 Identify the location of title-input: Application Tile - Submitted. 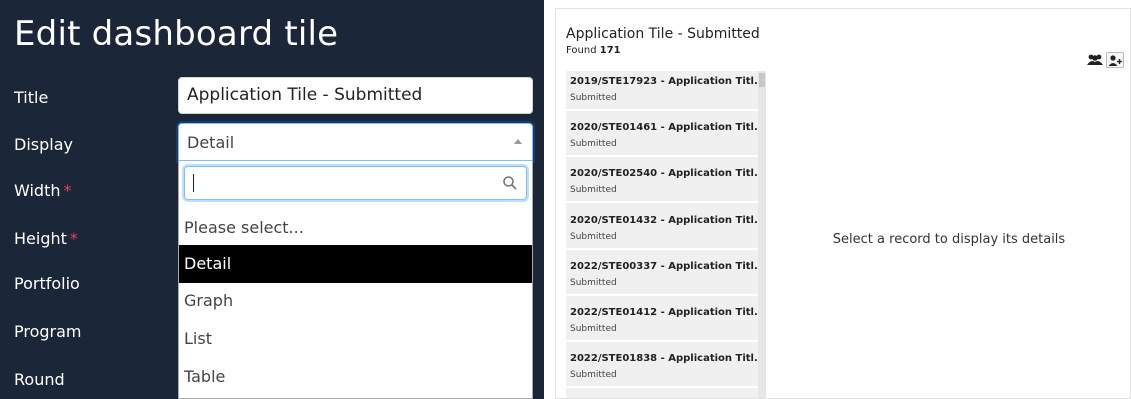
(355, 95).